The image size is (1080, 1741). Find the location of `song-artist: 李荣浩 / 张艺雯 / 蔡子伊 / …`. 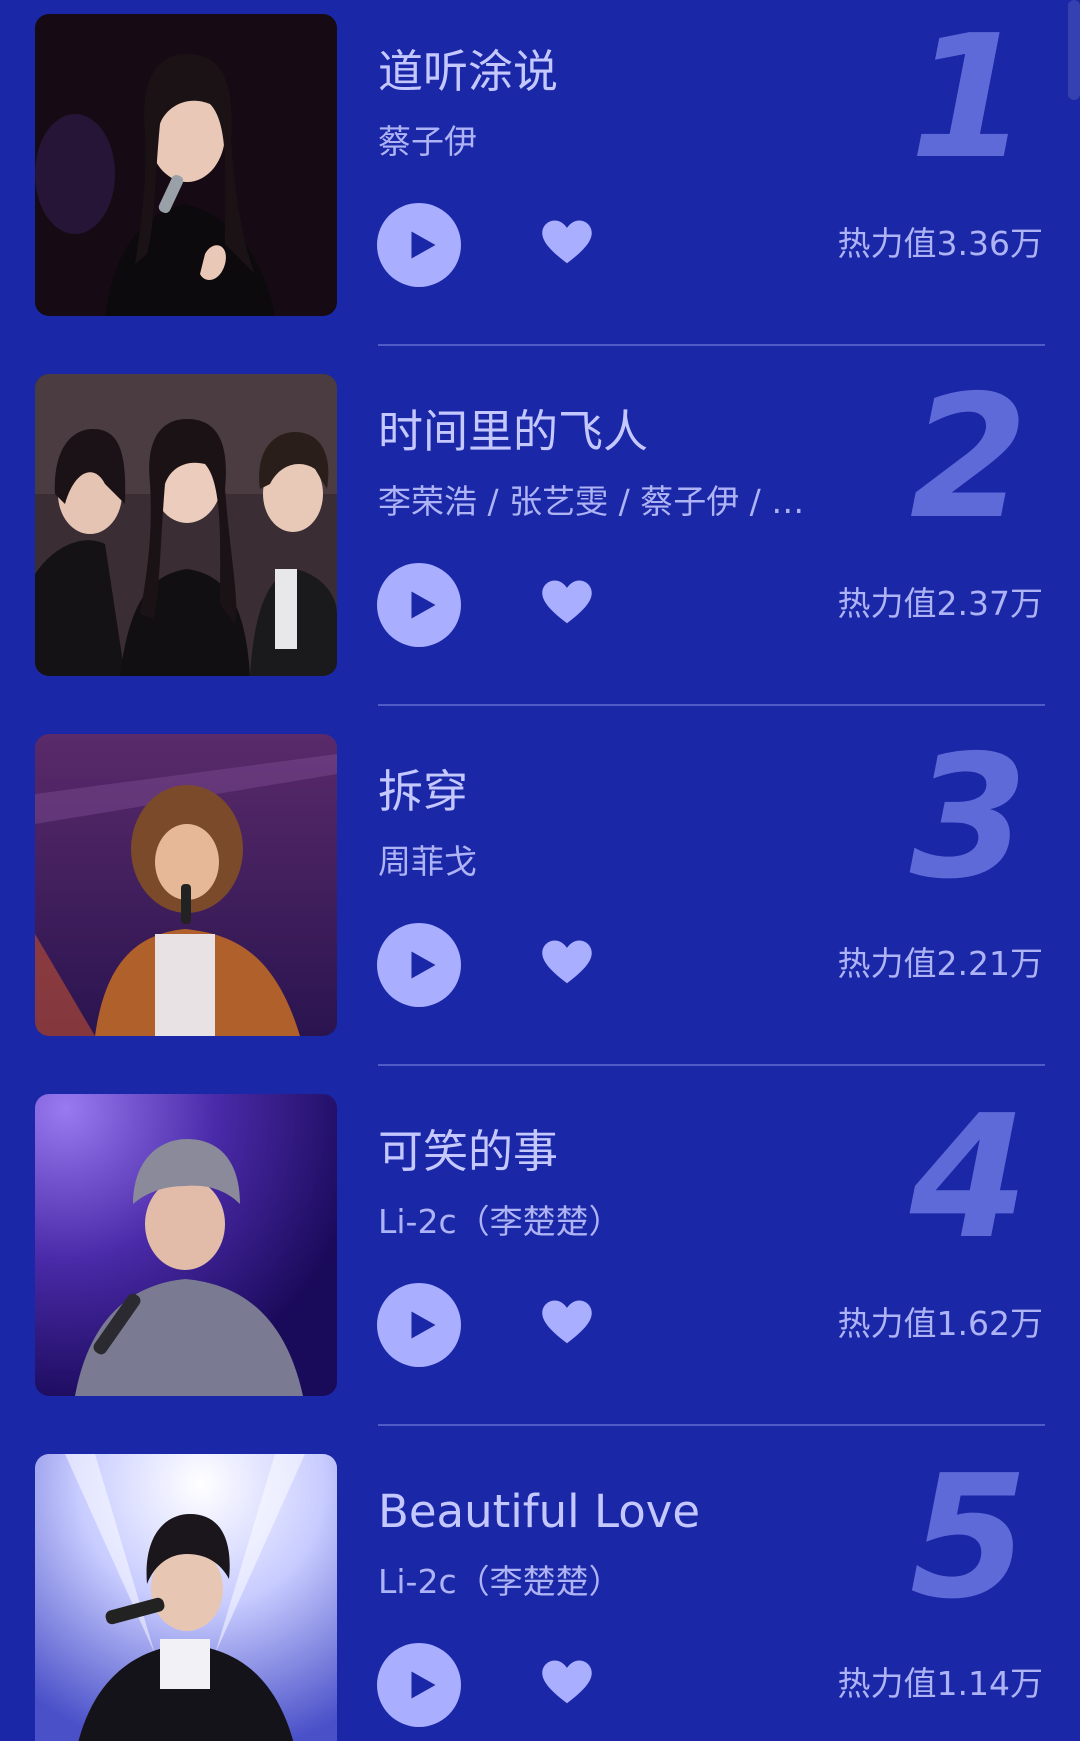

song-artist: 李荣浩 / 张艺雯 / 蔡子伊 / … is located at coordinates (591, 501).